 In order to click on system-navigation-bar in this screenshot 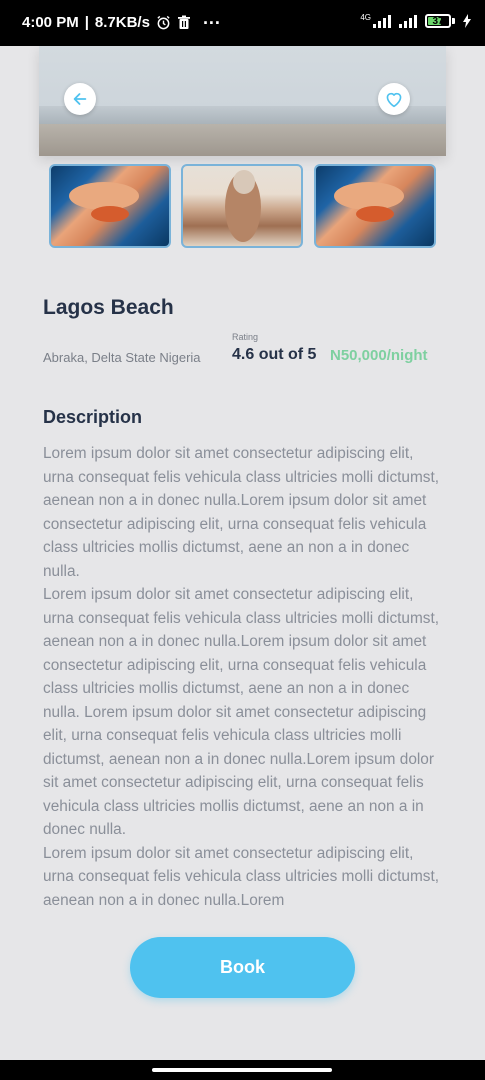, I will do `click(242, 1070)`.